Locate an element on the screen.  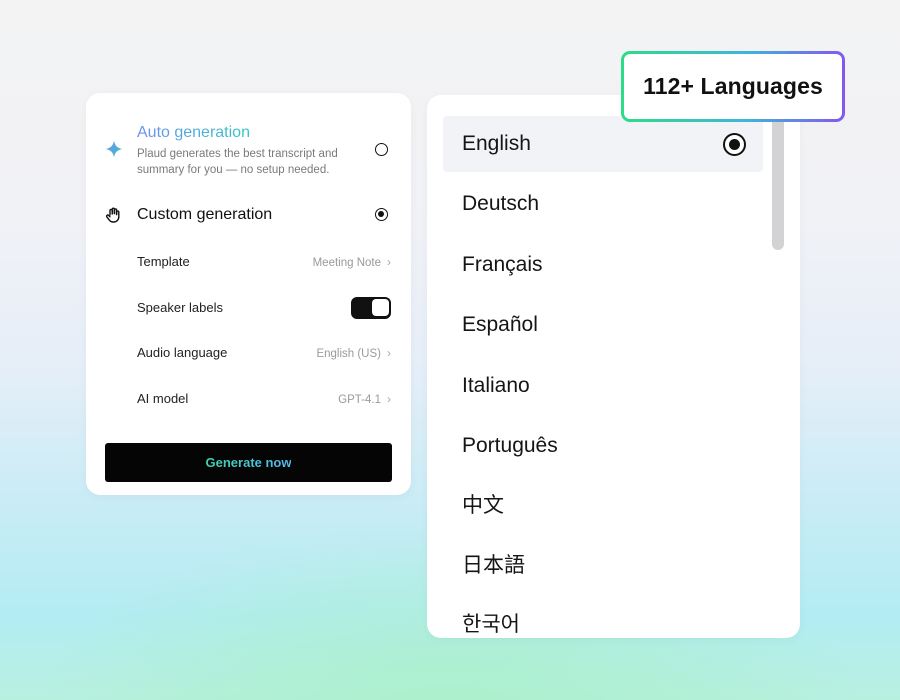
language-item-japanese: 日本語 is located at coordinates (603, 566).